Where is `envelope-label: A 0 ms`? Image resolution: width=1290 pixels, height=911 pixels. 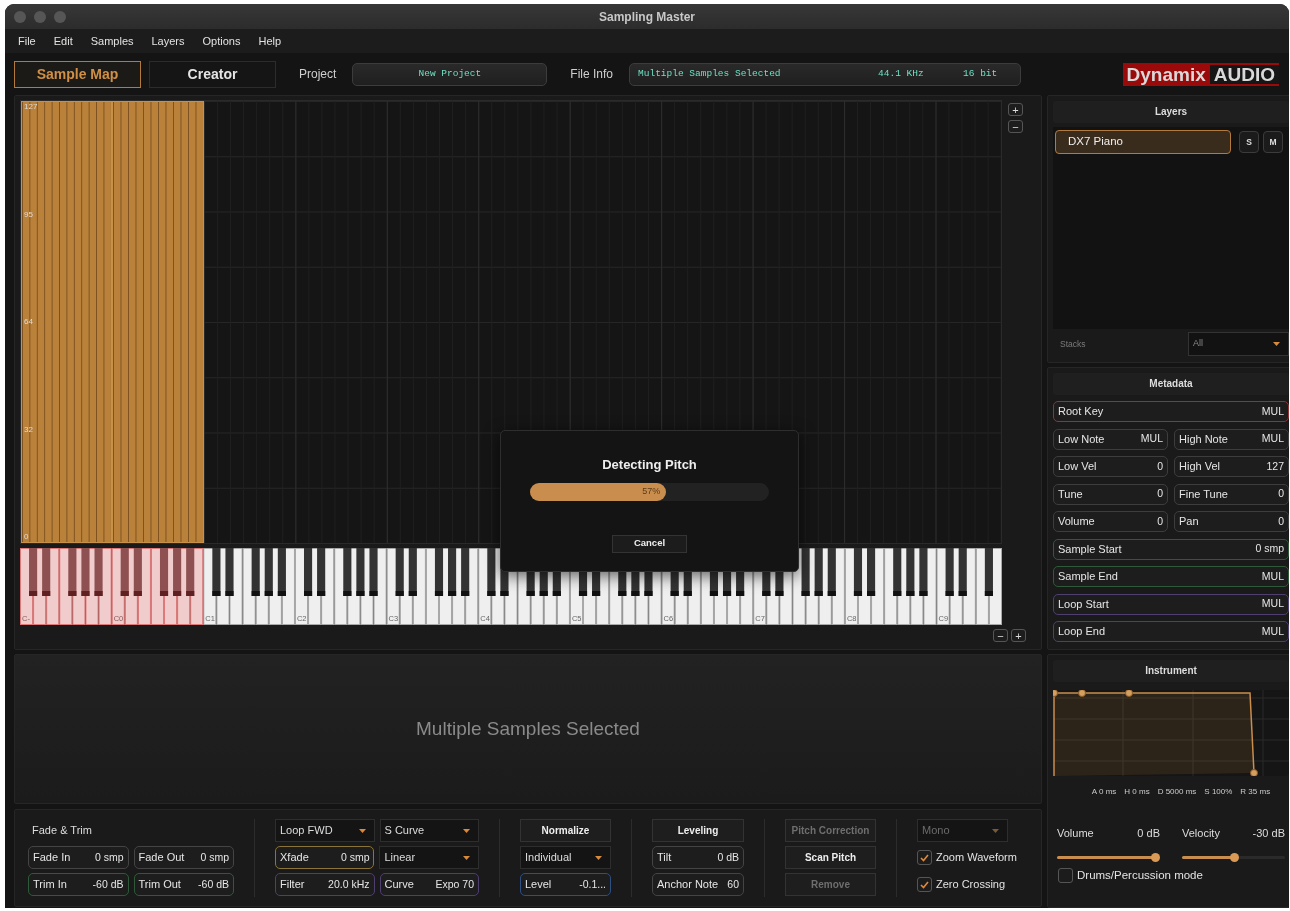
envelope-label: A 0 ms is located at coordinates (1104, 792).